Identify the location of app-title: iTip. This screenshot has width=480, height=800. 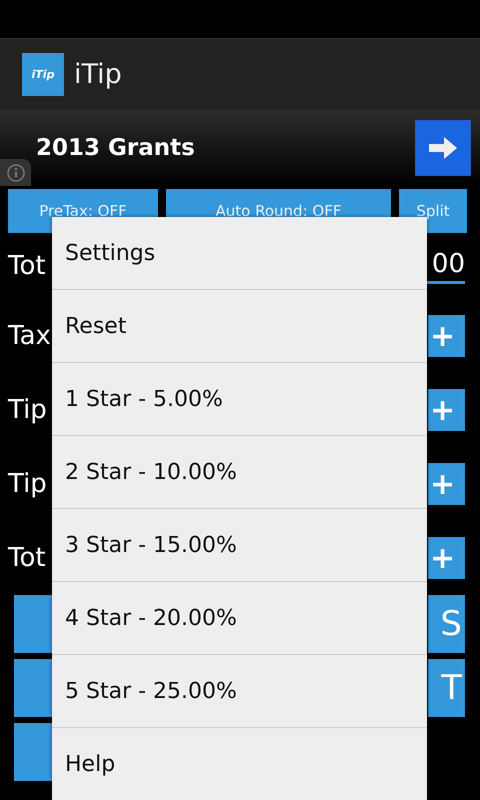
(98, 74).